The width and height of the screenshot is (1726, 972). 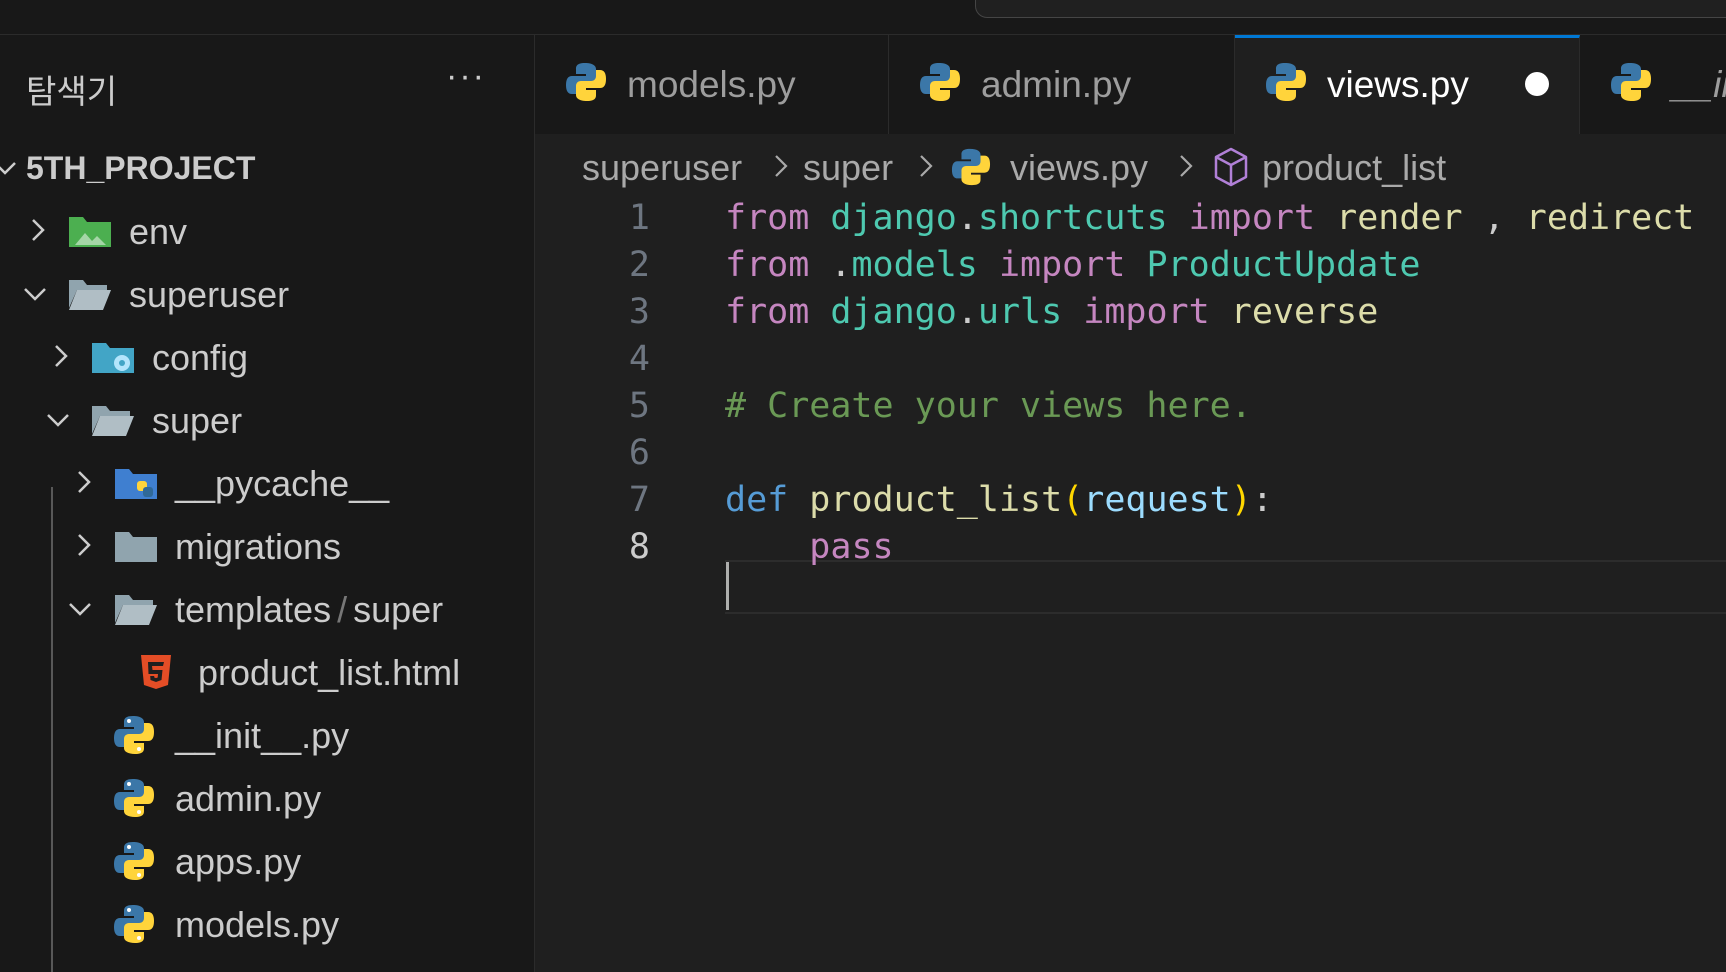 I want to click on code-line: # Create your views here., so click(x=988, y=406).